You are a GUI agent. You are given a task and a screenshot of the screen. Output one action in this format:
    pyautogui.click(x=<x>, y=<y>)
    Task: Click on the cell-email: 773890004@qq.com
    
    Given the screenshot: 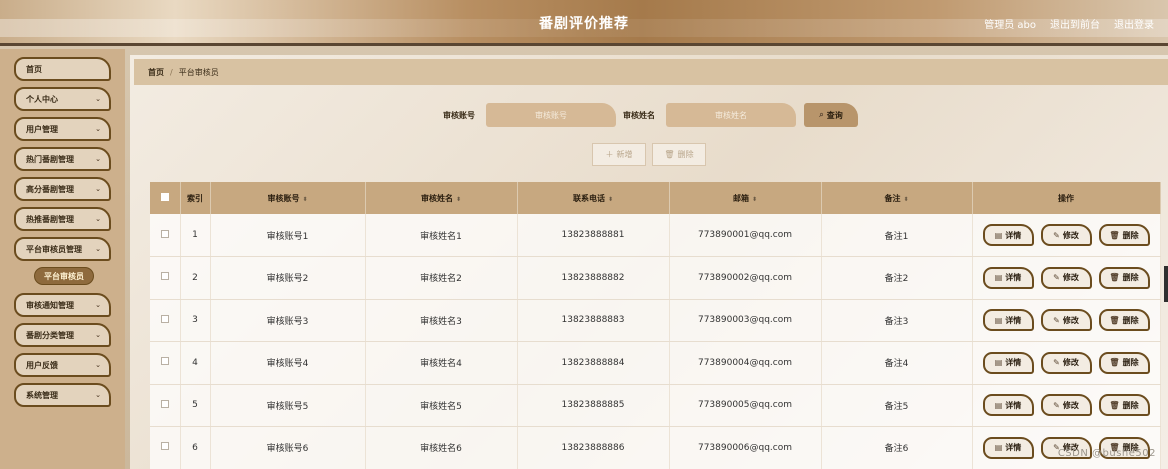 What is the action you would take?
    pyautogui.click(x=745, y=363)
    